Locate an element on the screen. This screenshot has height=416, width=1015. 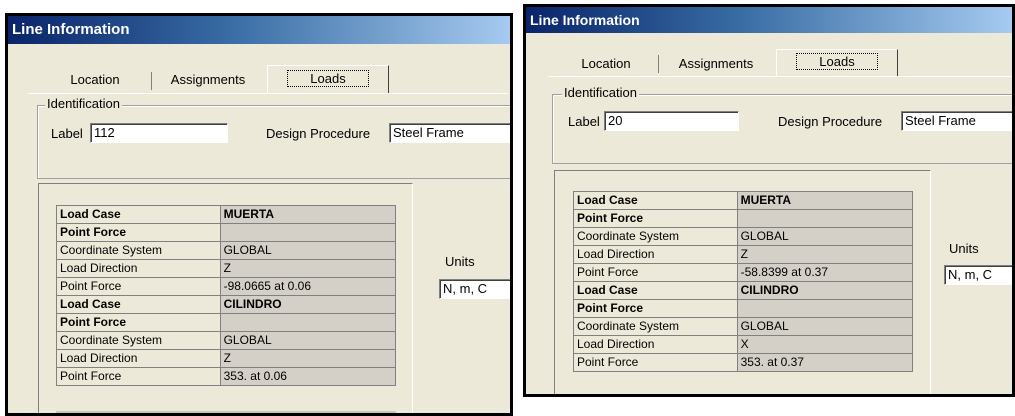
point-force-value: 353. at 0.37 is located at coordinates (825, 362).